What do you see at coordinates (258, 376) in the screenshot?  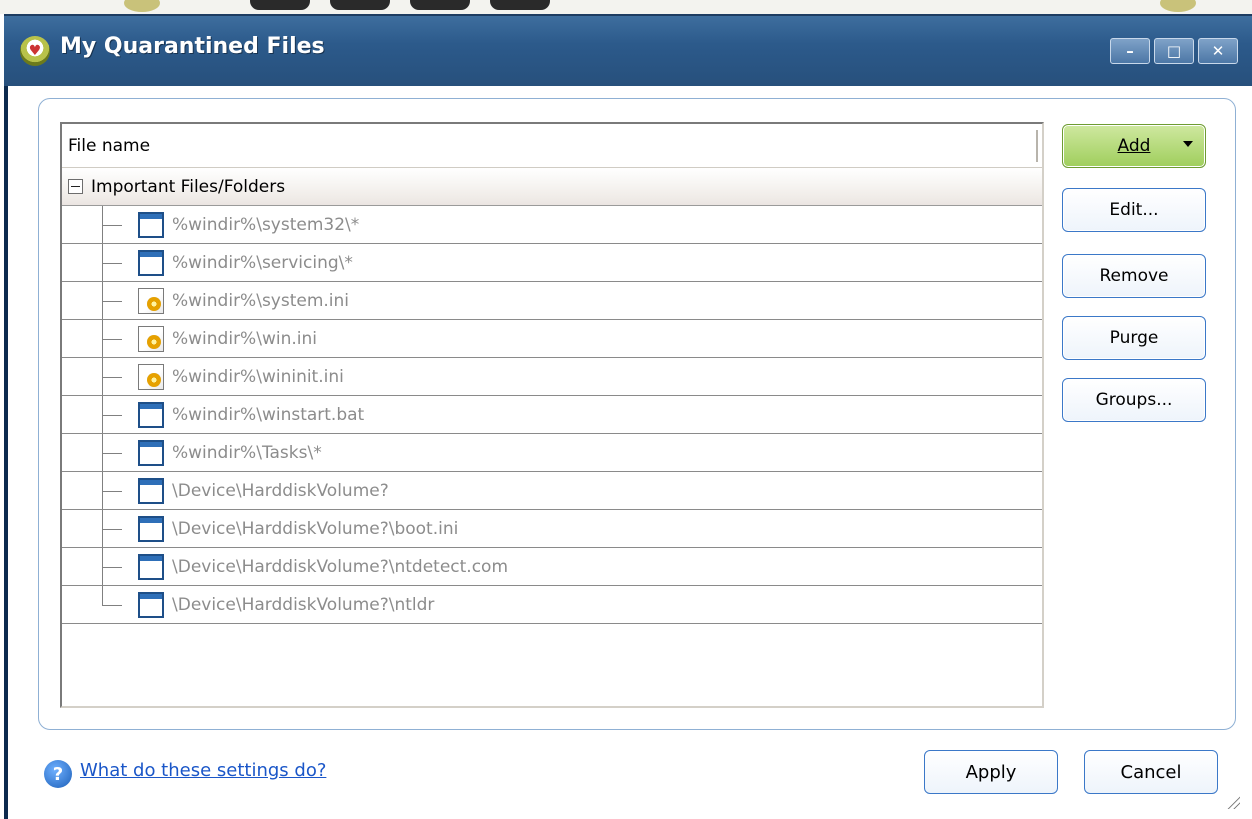 I see `file-path: %windir%\wininit.ini` at bounding box center [258, 376].